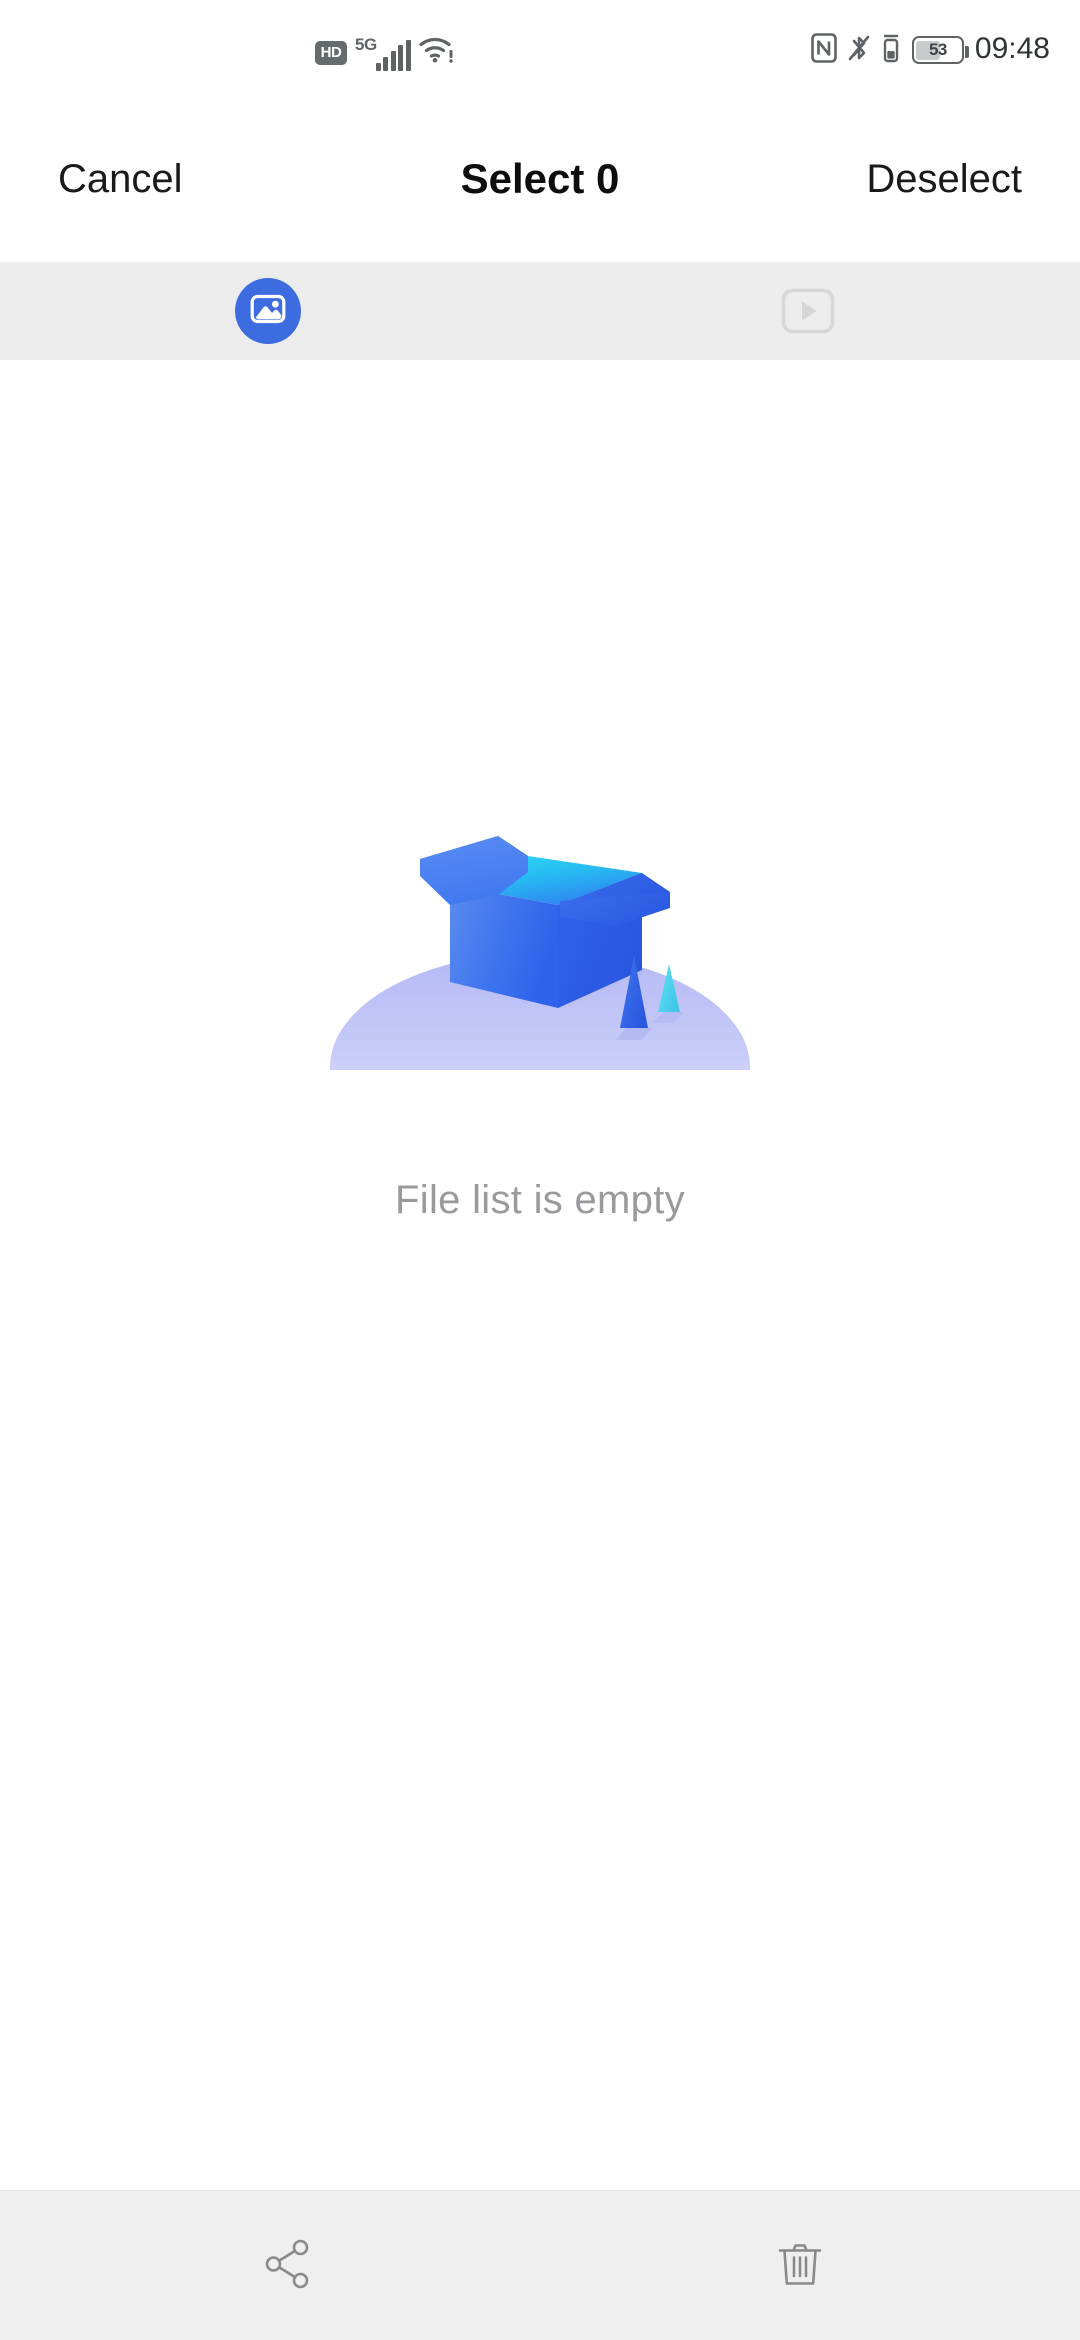 The width and height of the screenshot is (1080, 2340). Describe the element at coordinates (366, 44) in the screenshot. I see `network-type-label: 5G` at that location.